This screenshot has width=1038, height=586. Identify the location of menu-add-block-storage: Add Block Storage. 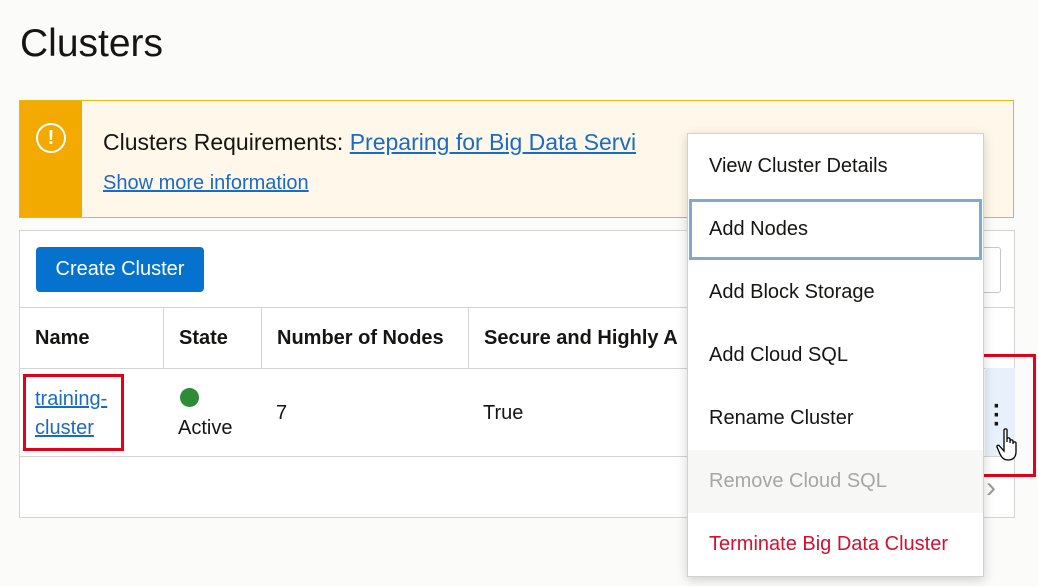
(835, 292).